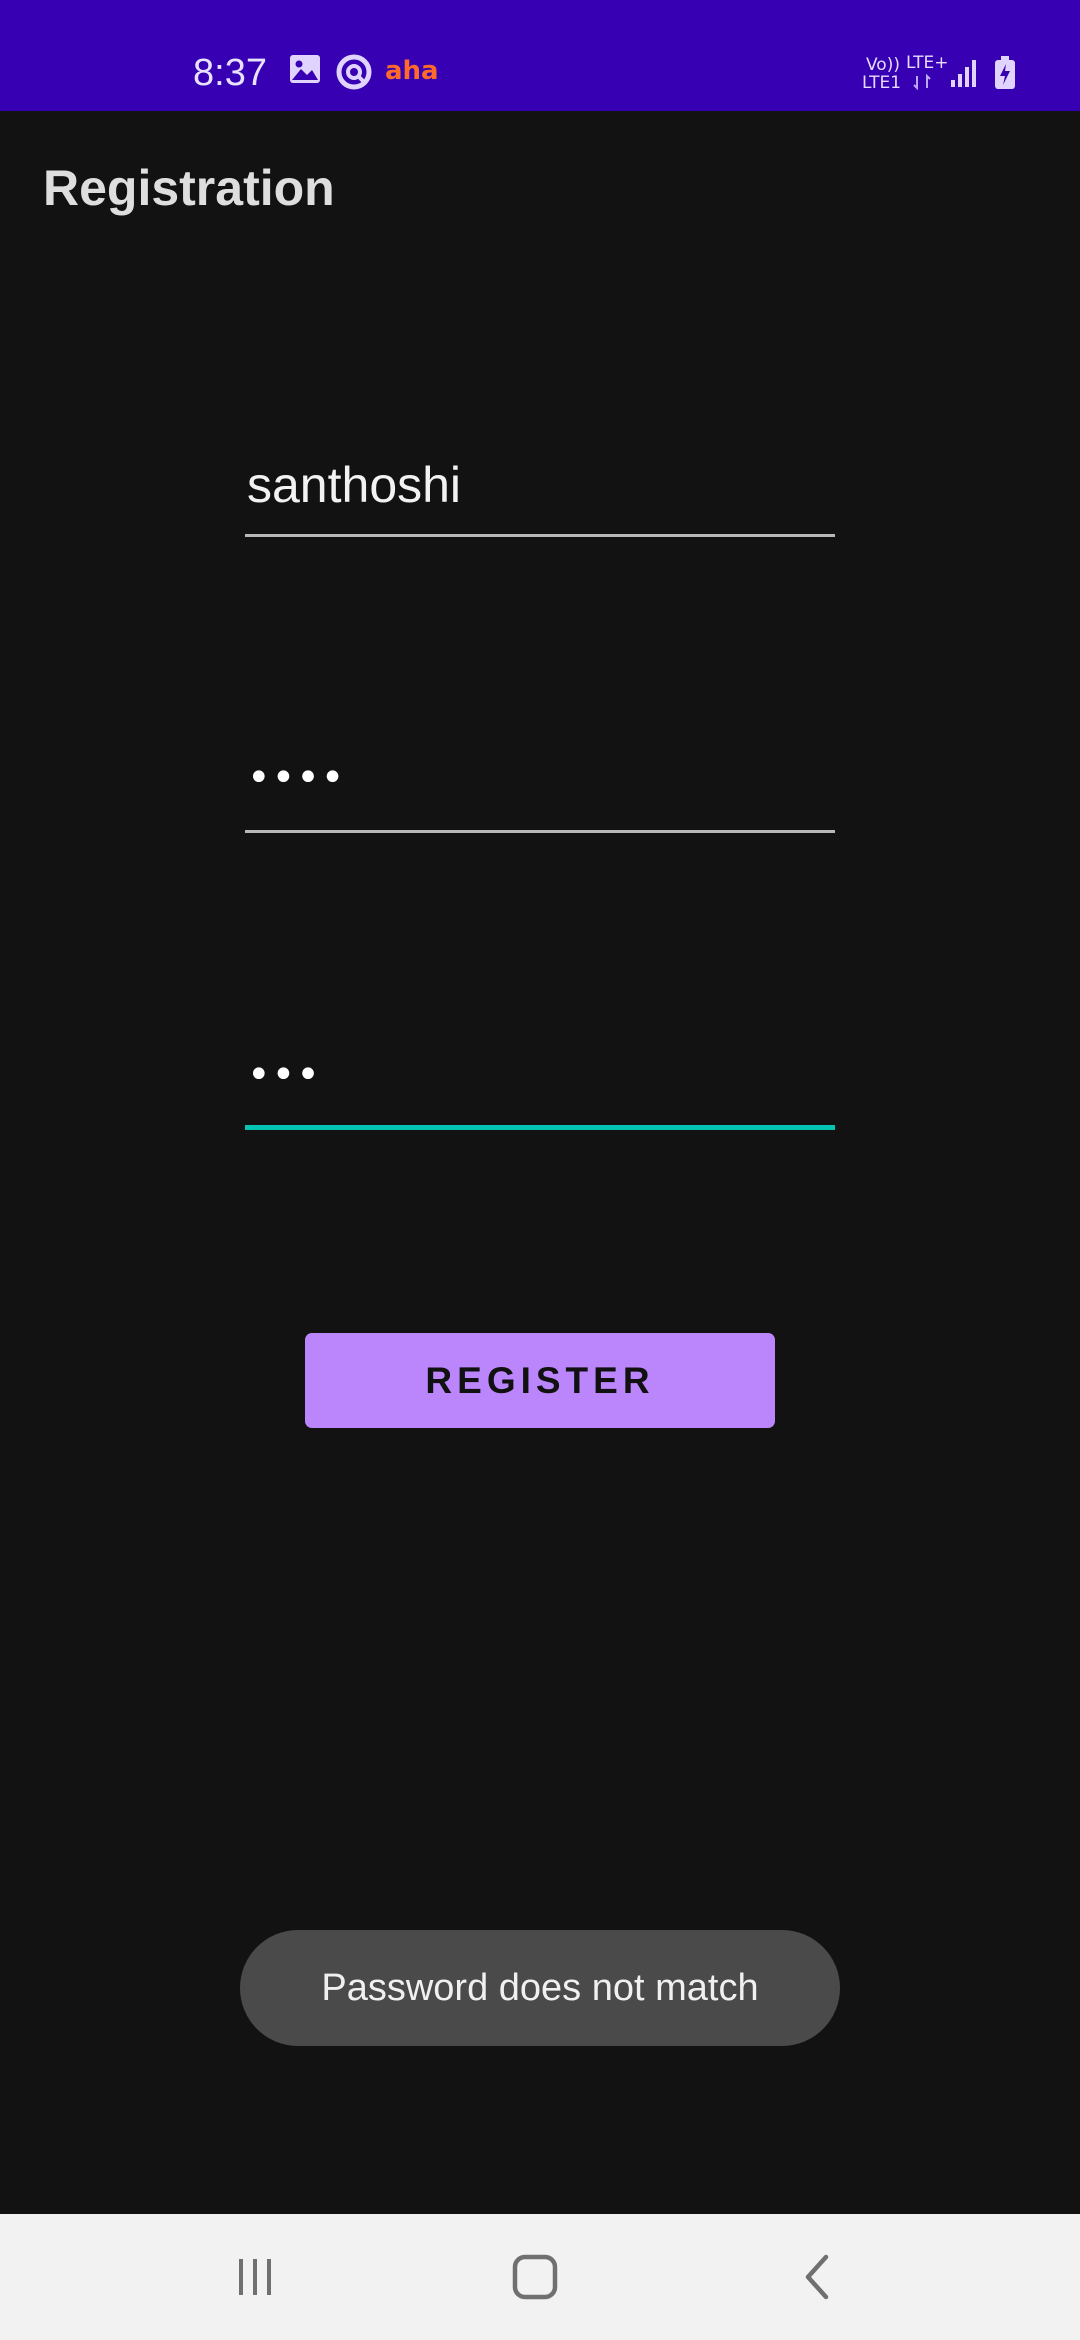  What do you see at coordinates (817, 2277) in the screenshot?
I see `back-icon` at bounding box center [817, 2277].